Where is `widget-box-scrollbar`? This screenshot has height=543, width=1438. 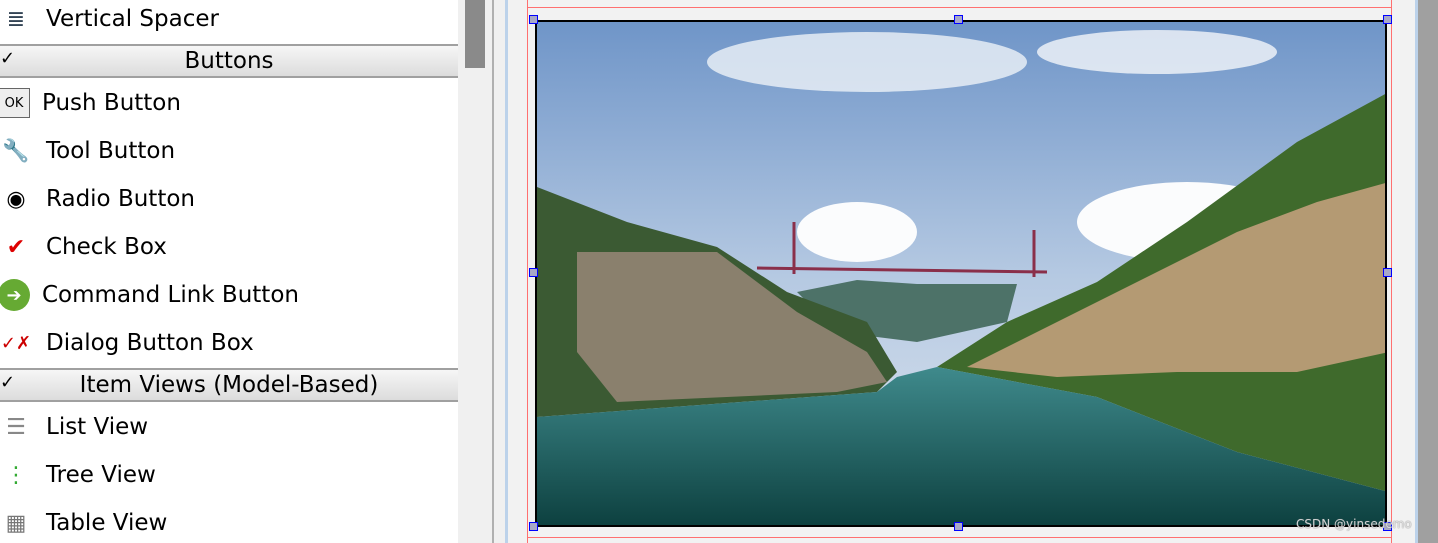
widget-box-scrollbar is located at coordinates (474, 271).